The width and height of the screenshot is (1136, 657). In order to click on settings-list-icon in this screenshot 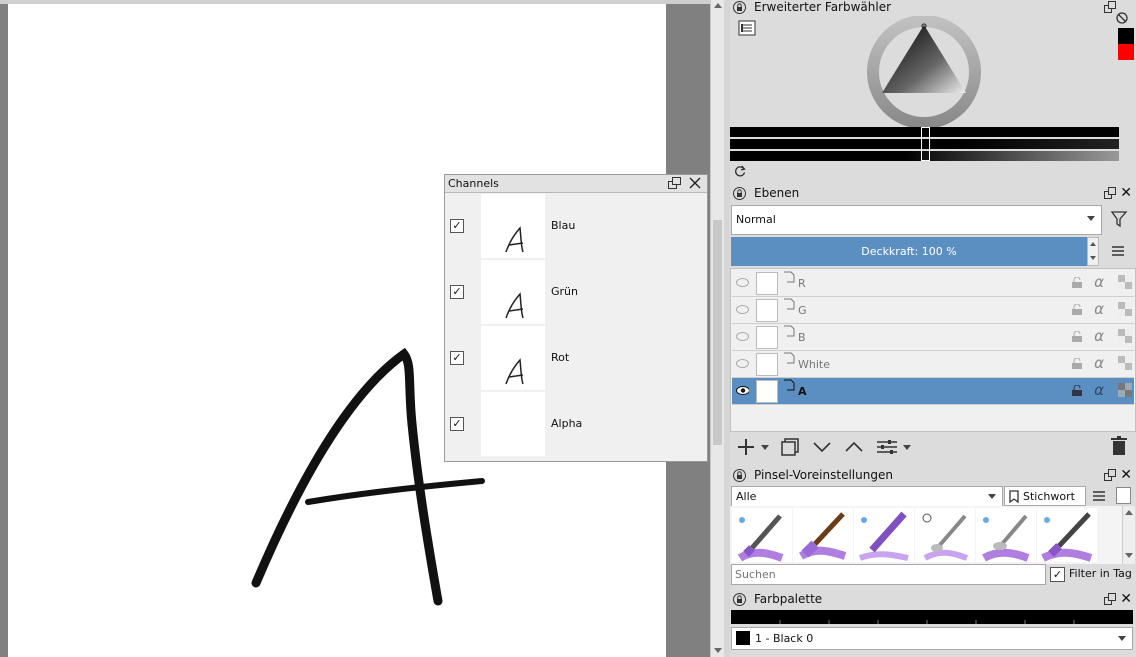, I will do `click(747, 29)`.